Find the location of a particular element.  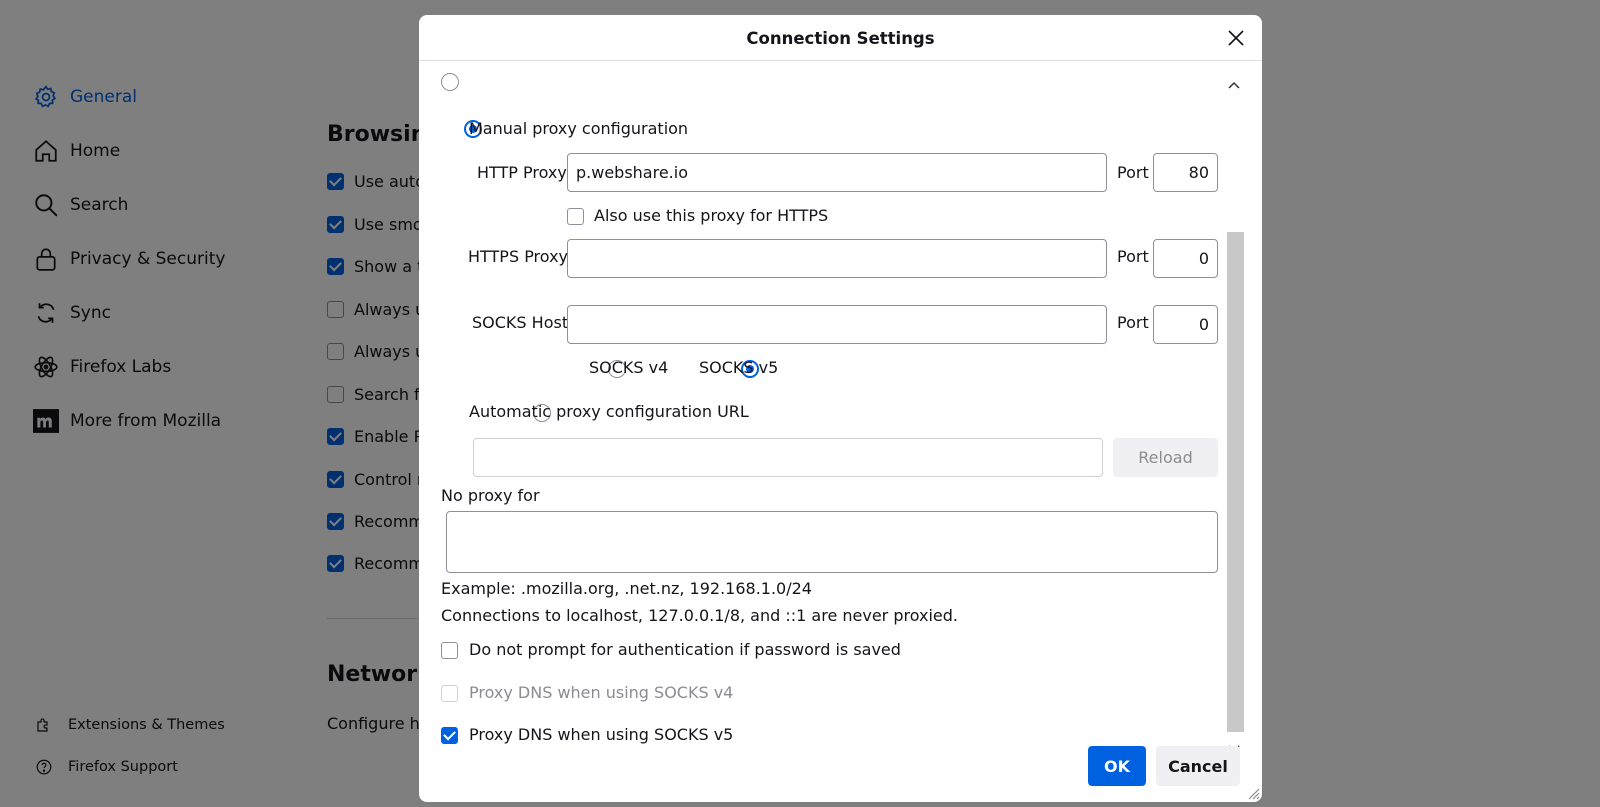

close-button is located at coordinates (1236, 38).